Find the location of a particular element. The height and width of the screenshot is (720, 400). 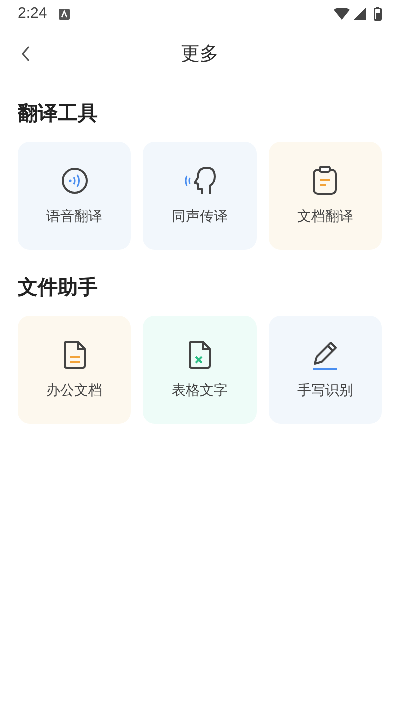

tool-card: 表格文字 is located at coordinates (200, 370).